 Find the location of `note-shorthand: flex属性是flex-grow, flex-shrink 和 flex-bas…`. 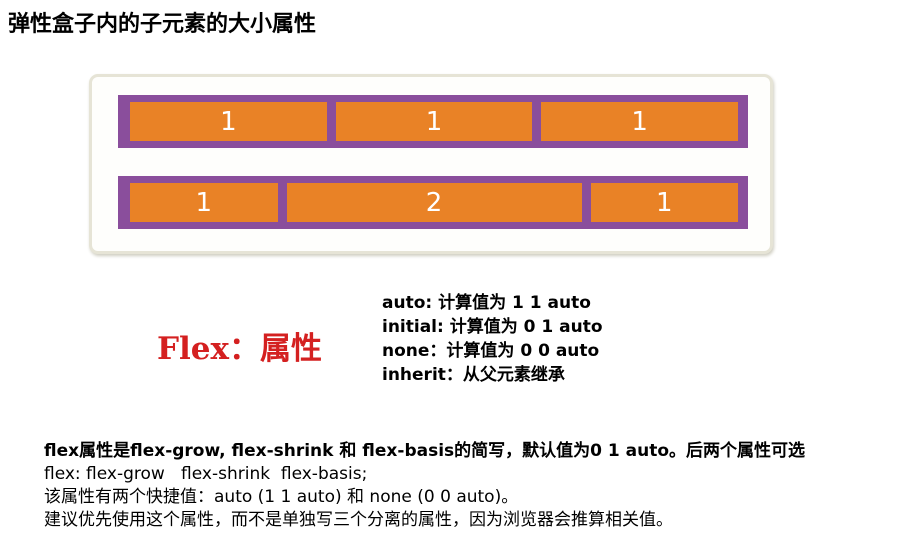

note-shorthand: flex属性是flex-grow, flex-shrink 和 flex-bas… is located at coordinates (425, 451).